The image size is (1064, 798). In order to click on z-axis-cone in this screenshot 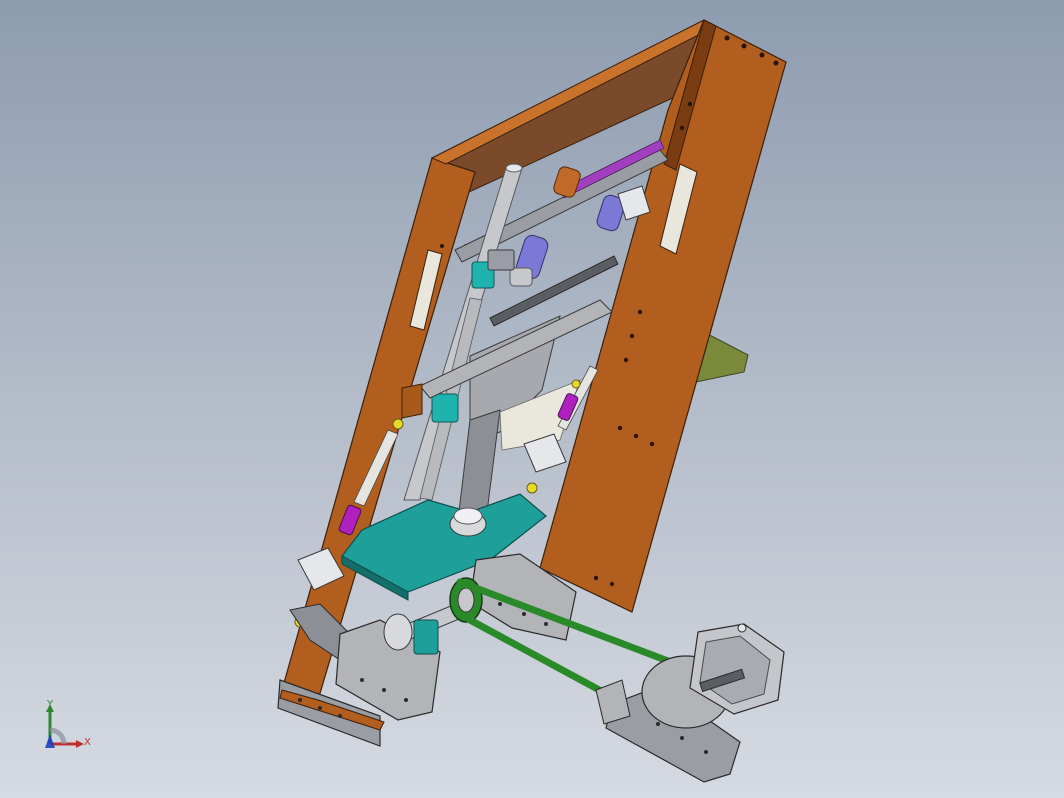, I will do `click(50, 741)`.